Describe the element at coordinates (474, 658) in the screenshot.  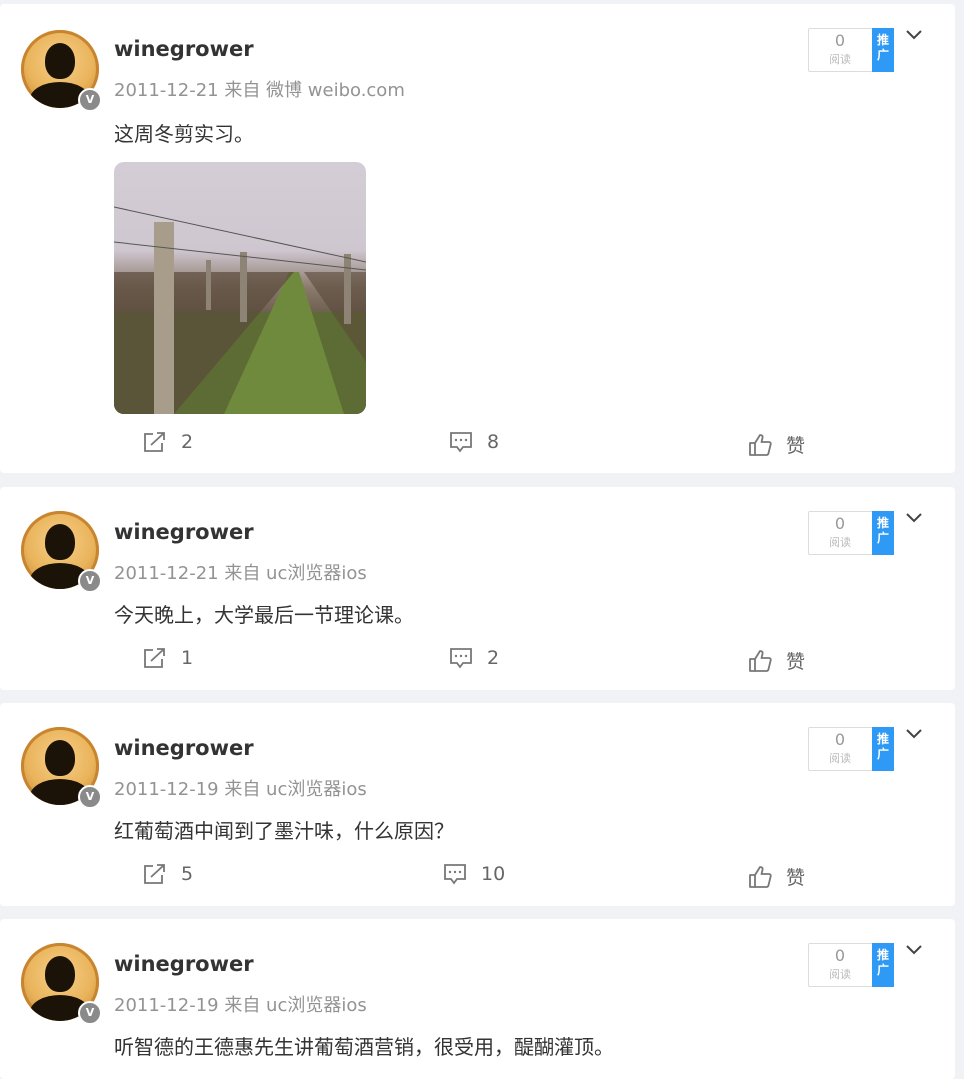
I see `comment-button: 2` at that location.